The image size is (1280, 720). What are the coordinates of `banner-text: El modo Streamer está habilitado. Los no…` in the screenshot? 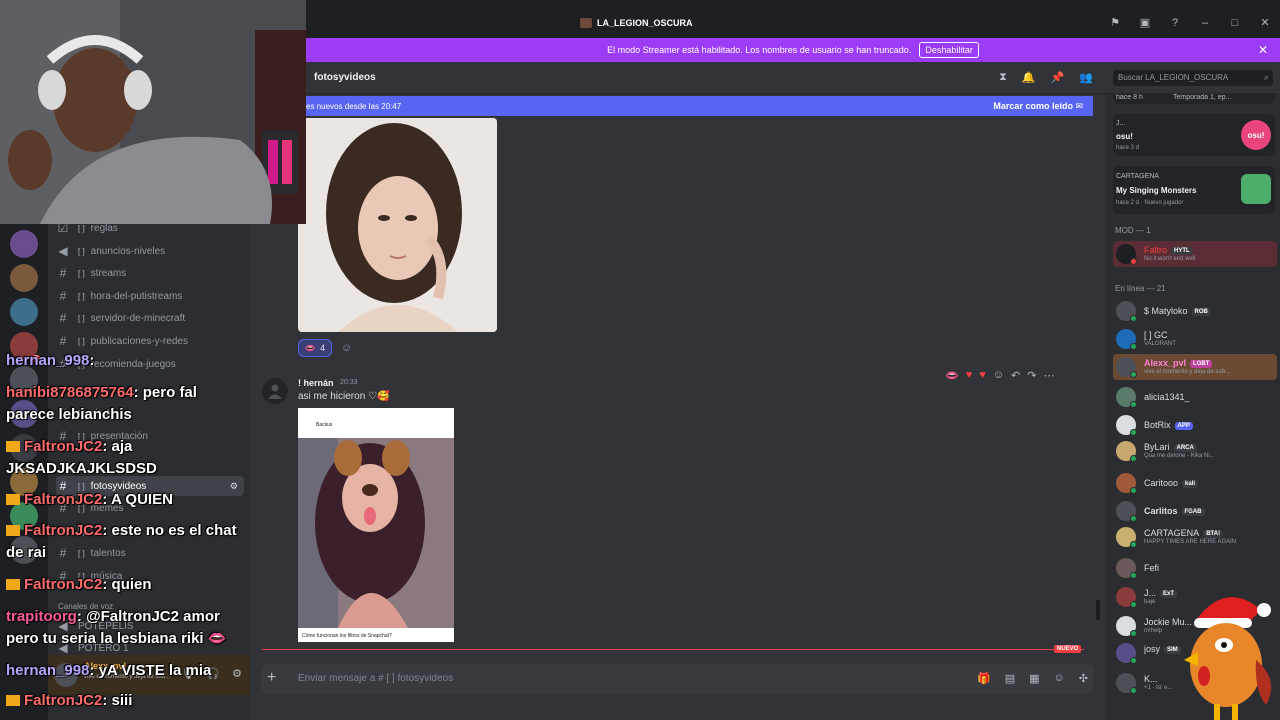 It's located at (759, 50).